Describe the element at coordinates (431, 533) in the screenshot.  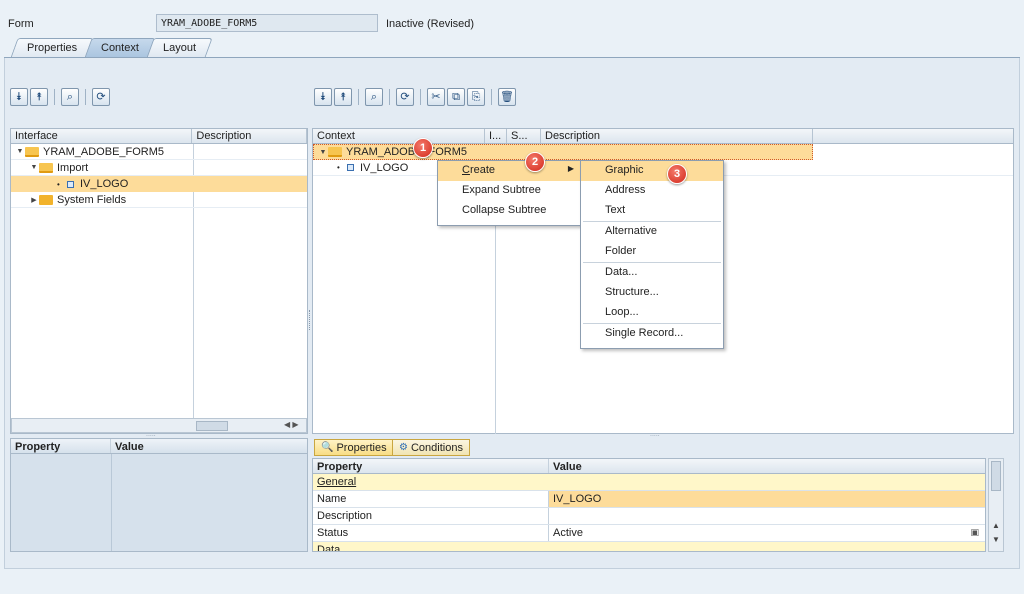
I see `property-label: Status` at that location.